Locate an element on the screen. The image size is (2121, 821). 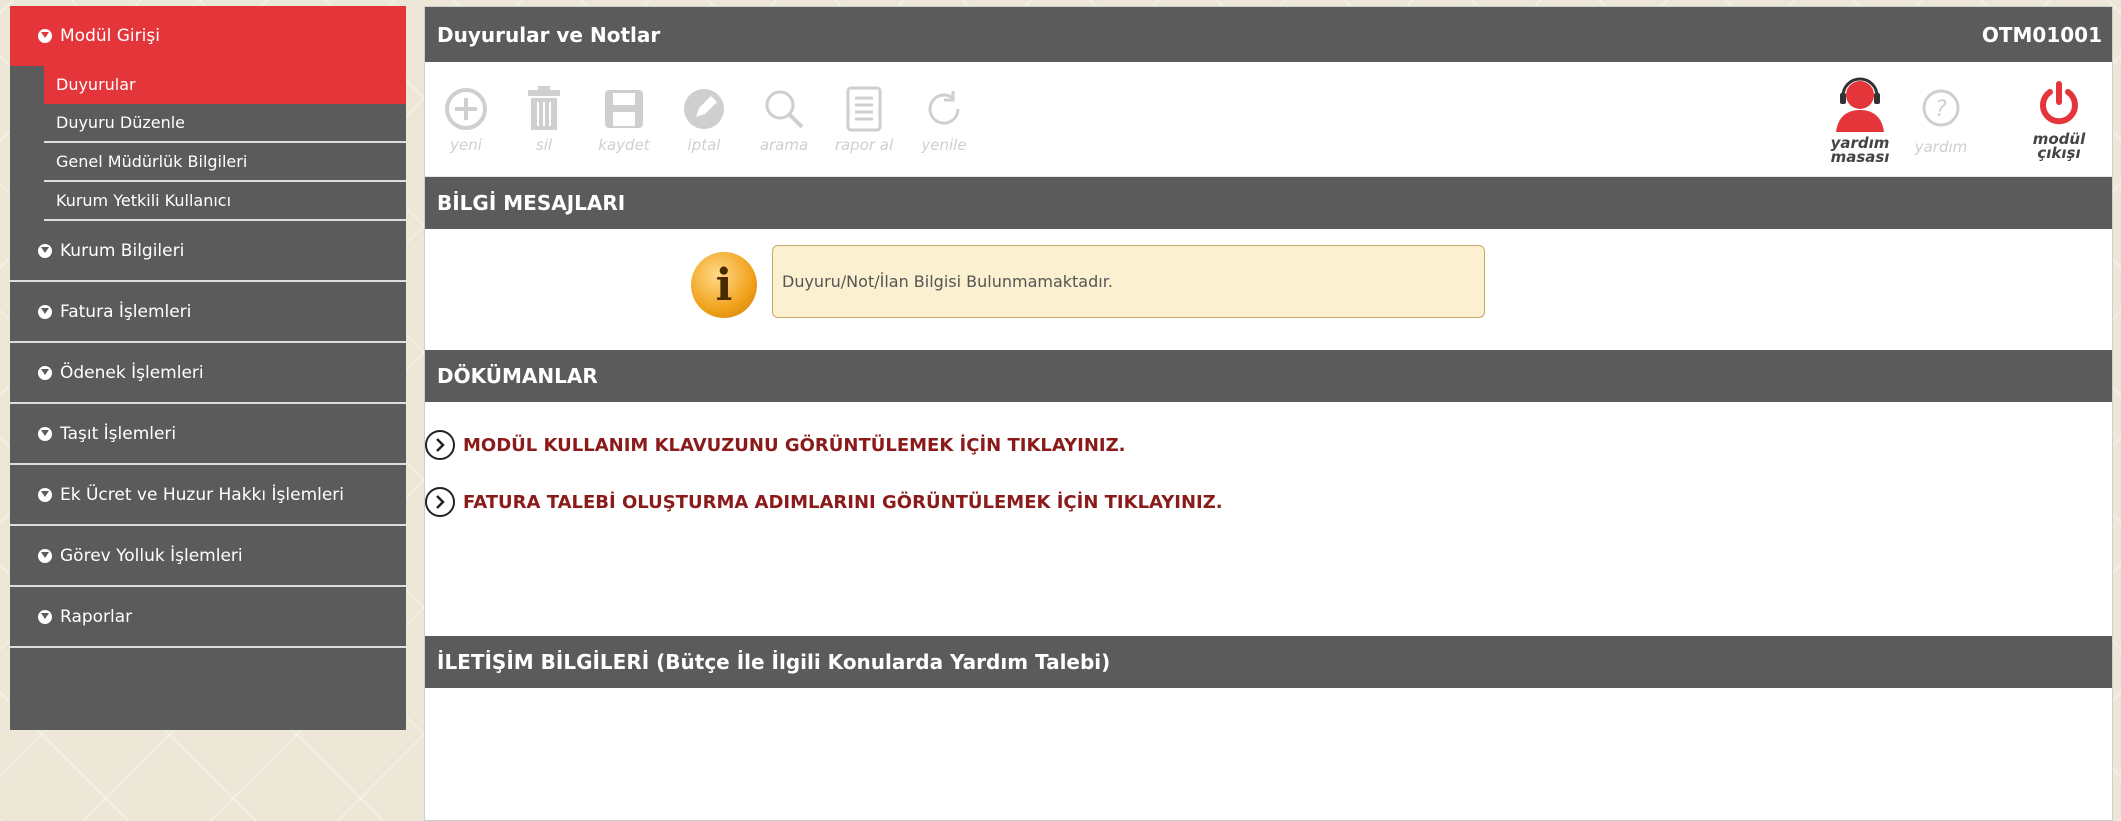
menu-label: Taşıt İşlemleri is located at coordinates (118, 433).